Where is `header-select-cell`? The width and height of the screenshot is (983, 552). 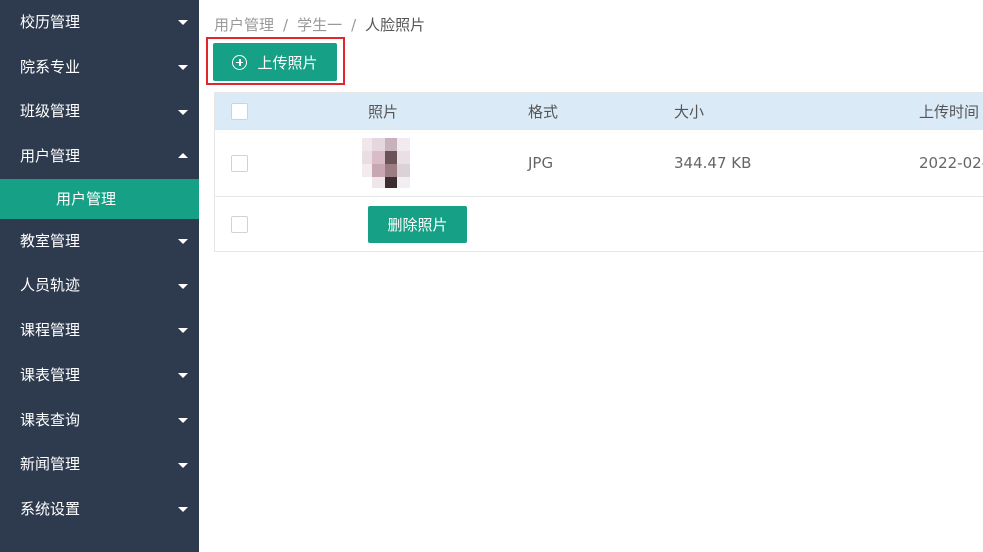
header-select-cell is located at coordinates (239, 111).